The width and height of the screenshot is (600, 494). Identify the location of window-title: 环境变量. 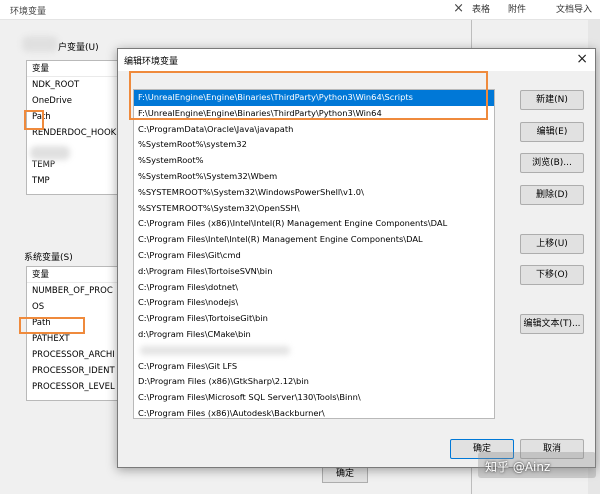
(28, 12).